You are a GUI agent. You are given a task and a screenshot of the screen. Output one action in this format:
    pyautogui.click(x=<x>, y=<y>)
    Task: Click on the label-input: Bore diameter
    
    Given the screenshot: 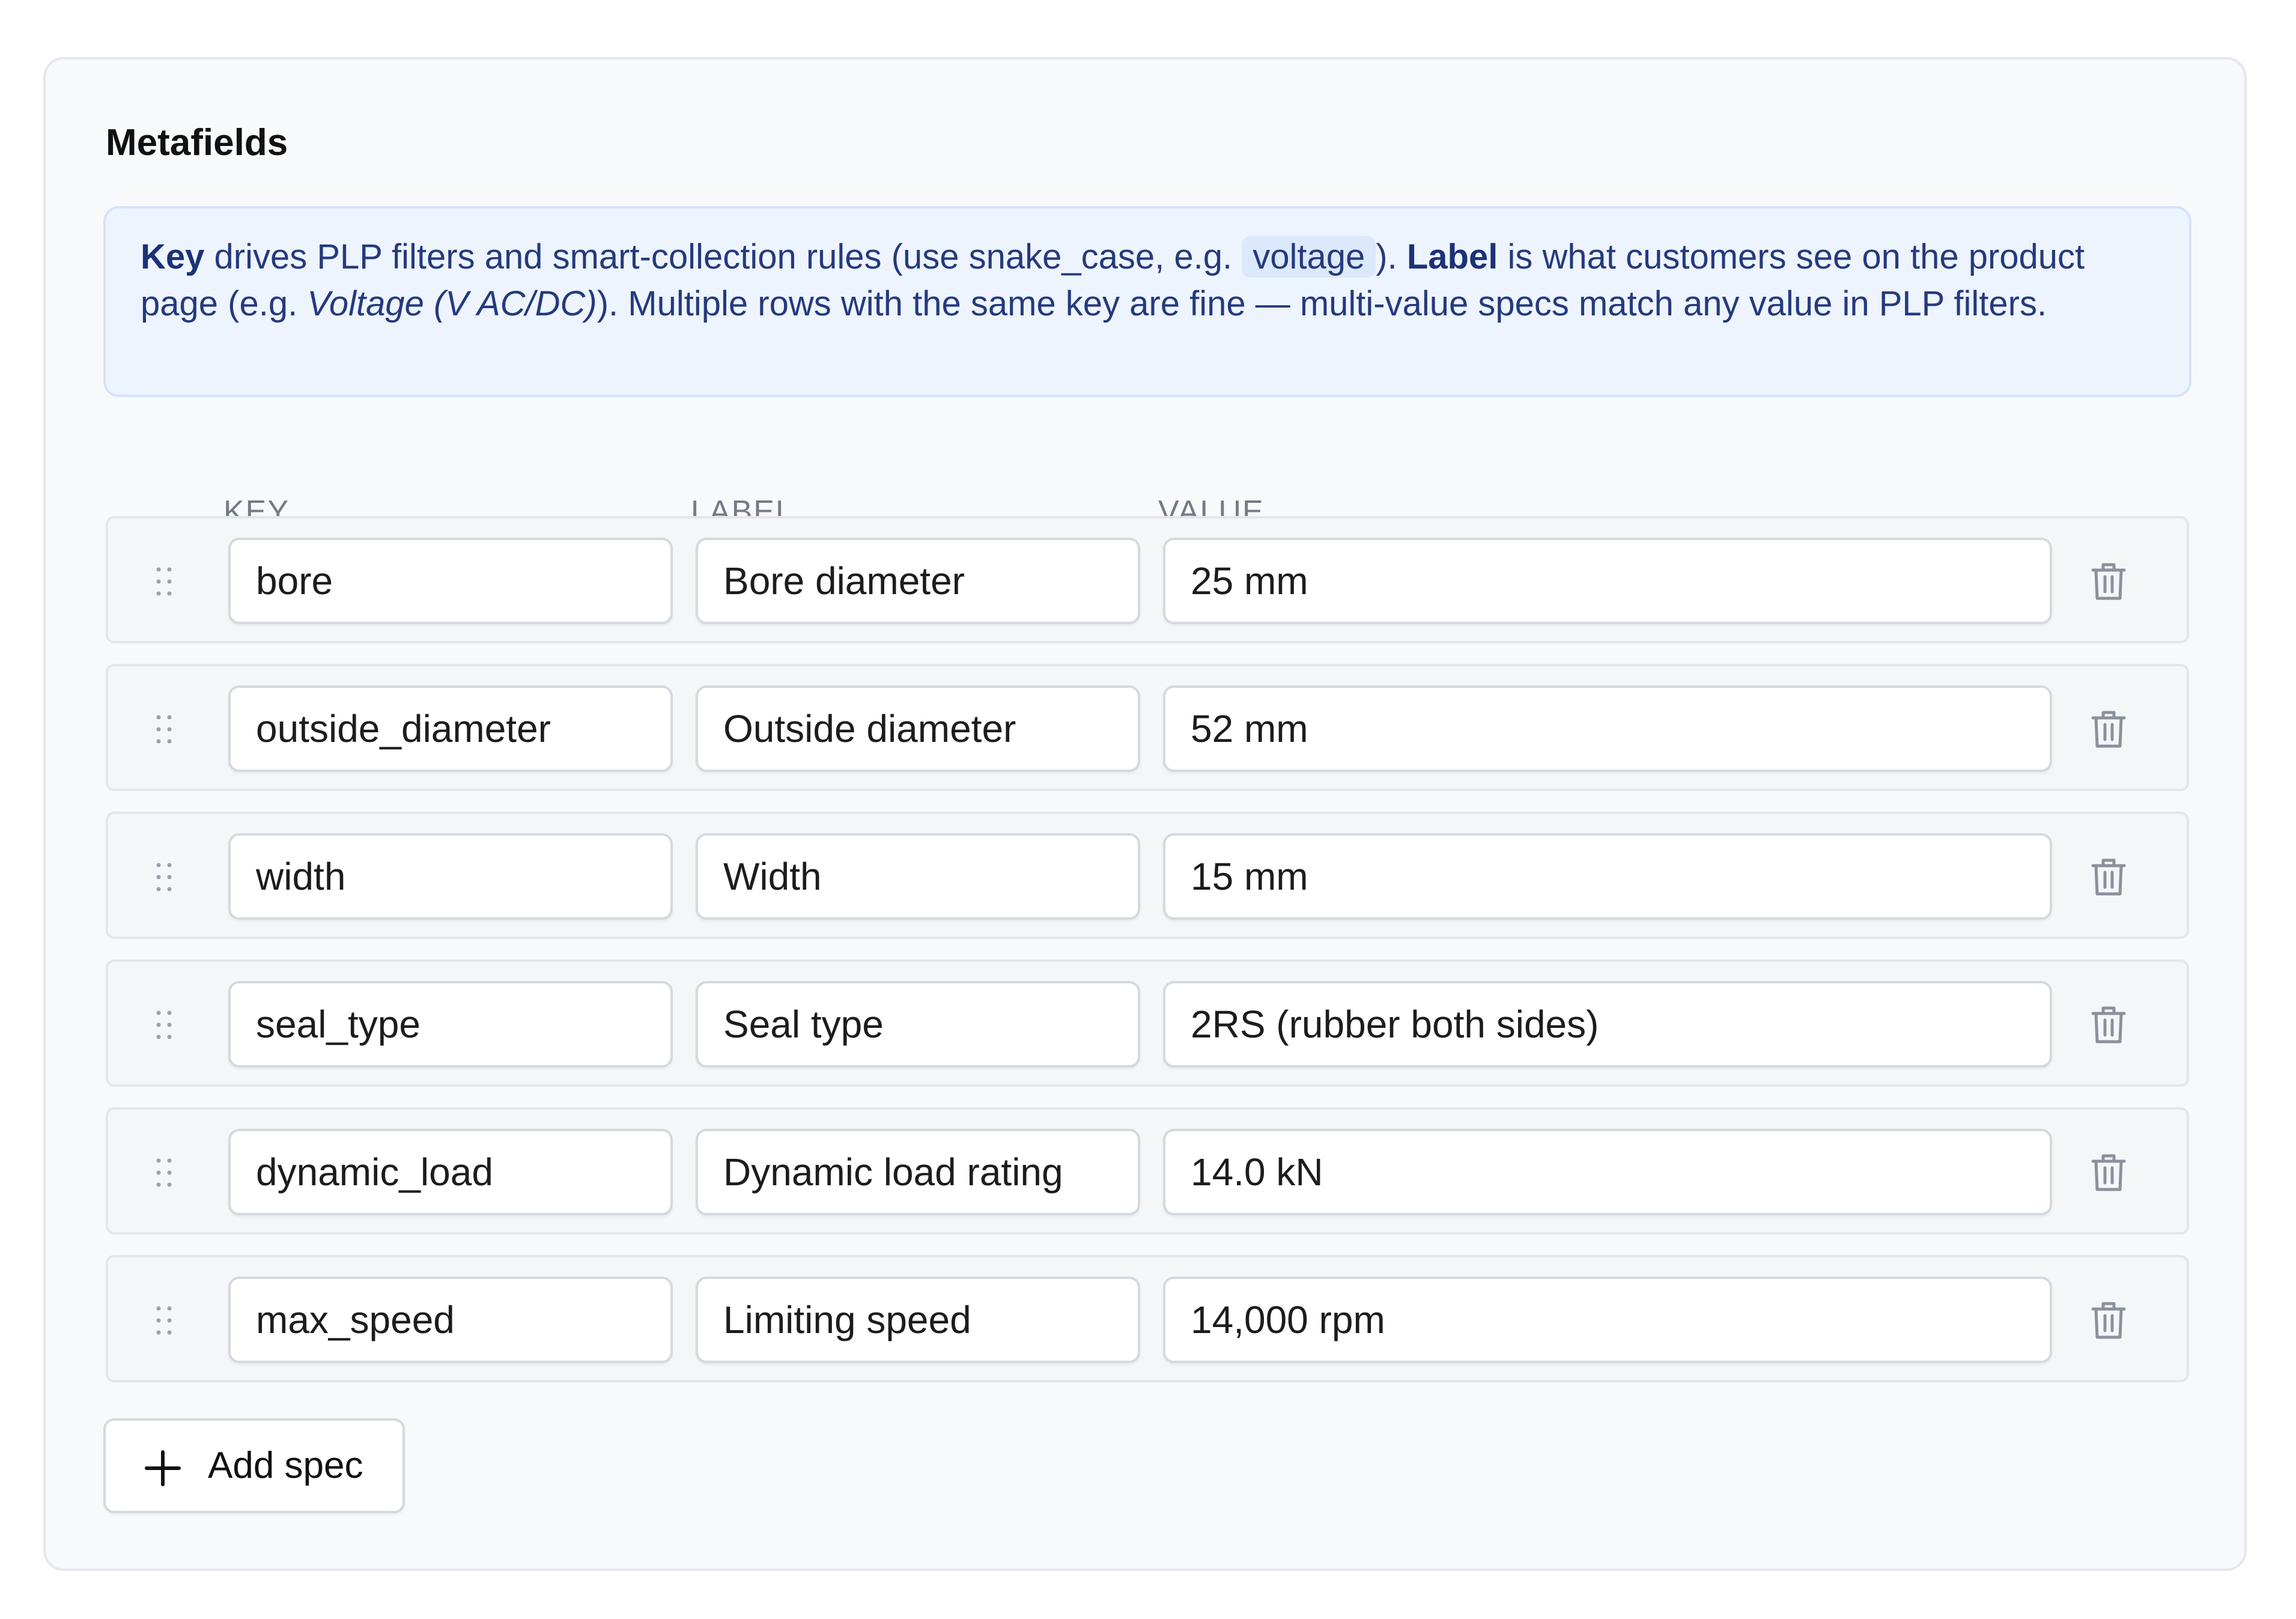 What is the action you would take?
    pyautogui.click(x=918, y=581)
    